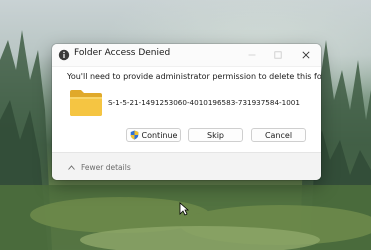 This screenshot has height=250, width=371. I want to click on close-icon, so click(306, 55).